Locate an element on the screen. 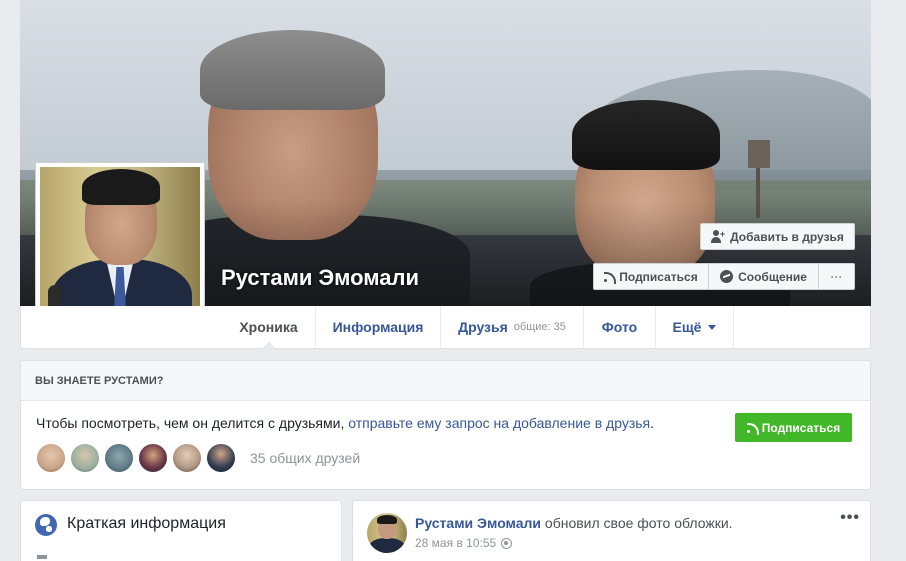 The height and width of the screenshot is (561, 906). intro-card: Краткая информация is located at coordinates (181, 530).